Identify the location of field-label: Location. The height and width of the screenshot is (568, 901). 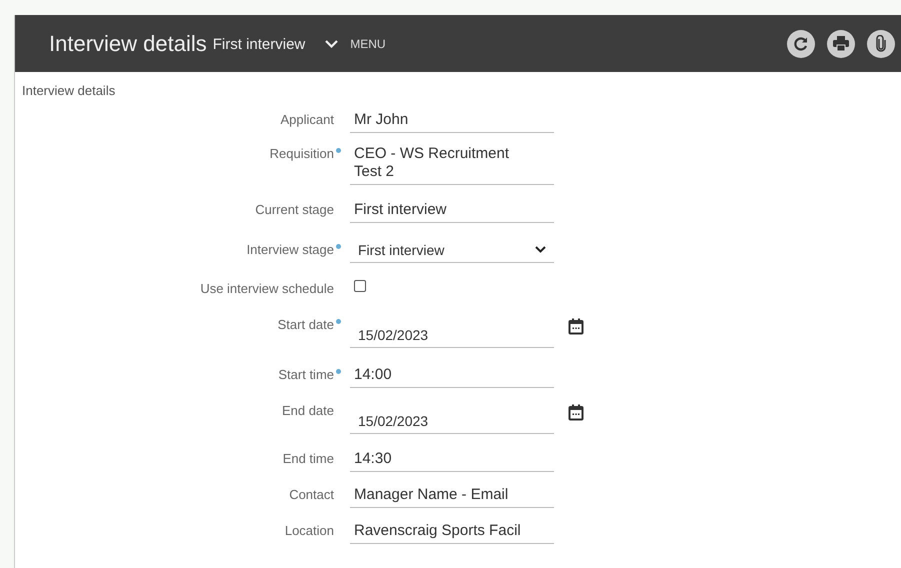
(309, 531).